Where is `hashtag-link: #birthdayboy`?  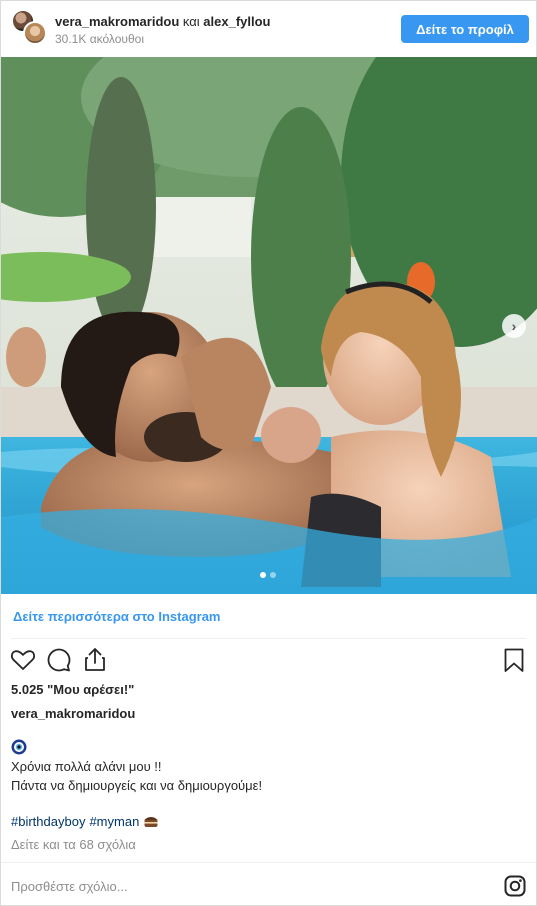 hashtag-link: #birthdayboy is located at coordinates (48, 821).